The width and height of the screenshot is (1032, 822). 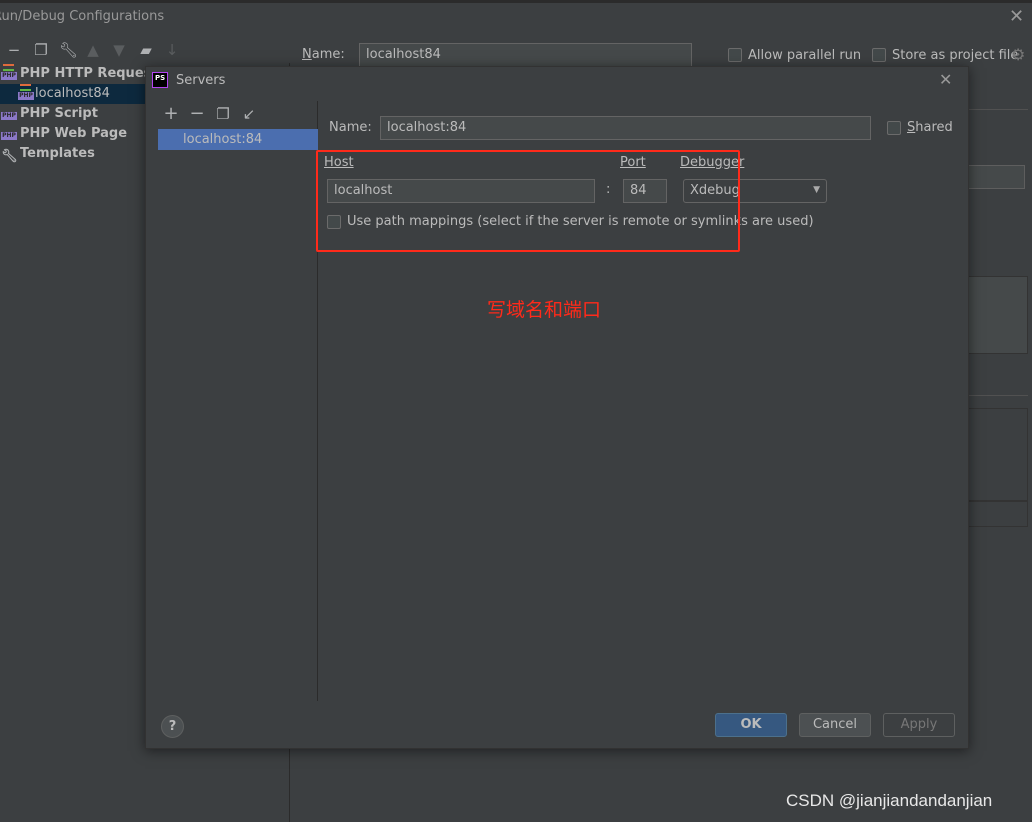 I want to click on server-list-panel, so click(x=232, y=401).